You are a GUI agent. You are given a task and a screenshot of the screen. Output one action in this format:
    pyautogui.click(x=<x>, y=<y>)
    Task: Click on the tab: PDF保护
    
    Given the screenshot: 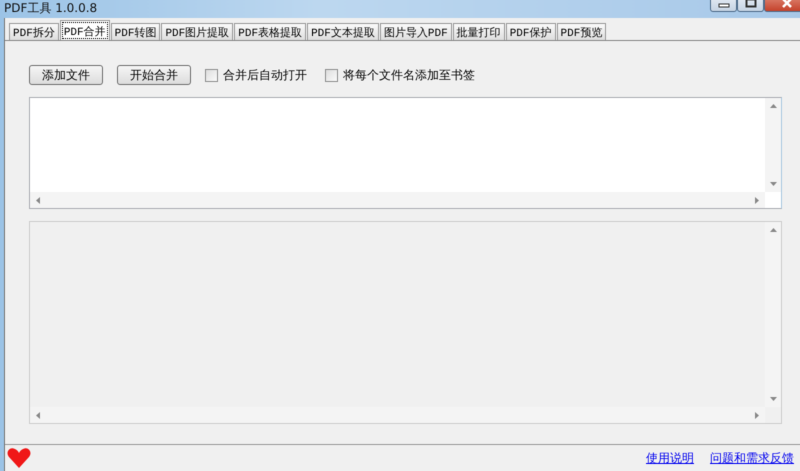 What is the action you would take?
    pyautogui.click(x=531, y=31)
    